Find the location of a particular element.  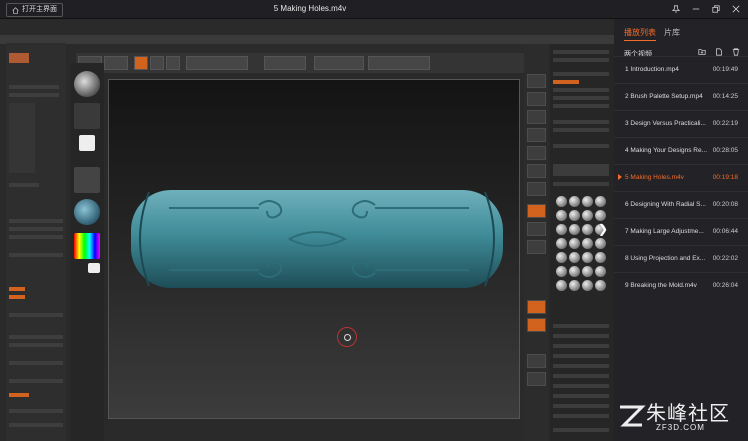

brush-cursor is located at coordinates (347, 337).